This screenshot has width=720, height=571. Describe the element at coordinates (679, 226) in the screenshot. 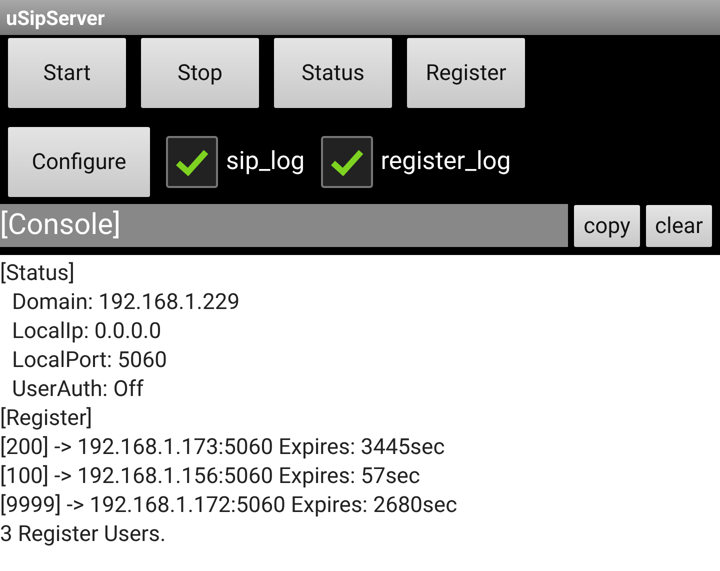

I see `console-button: clear` at that location.